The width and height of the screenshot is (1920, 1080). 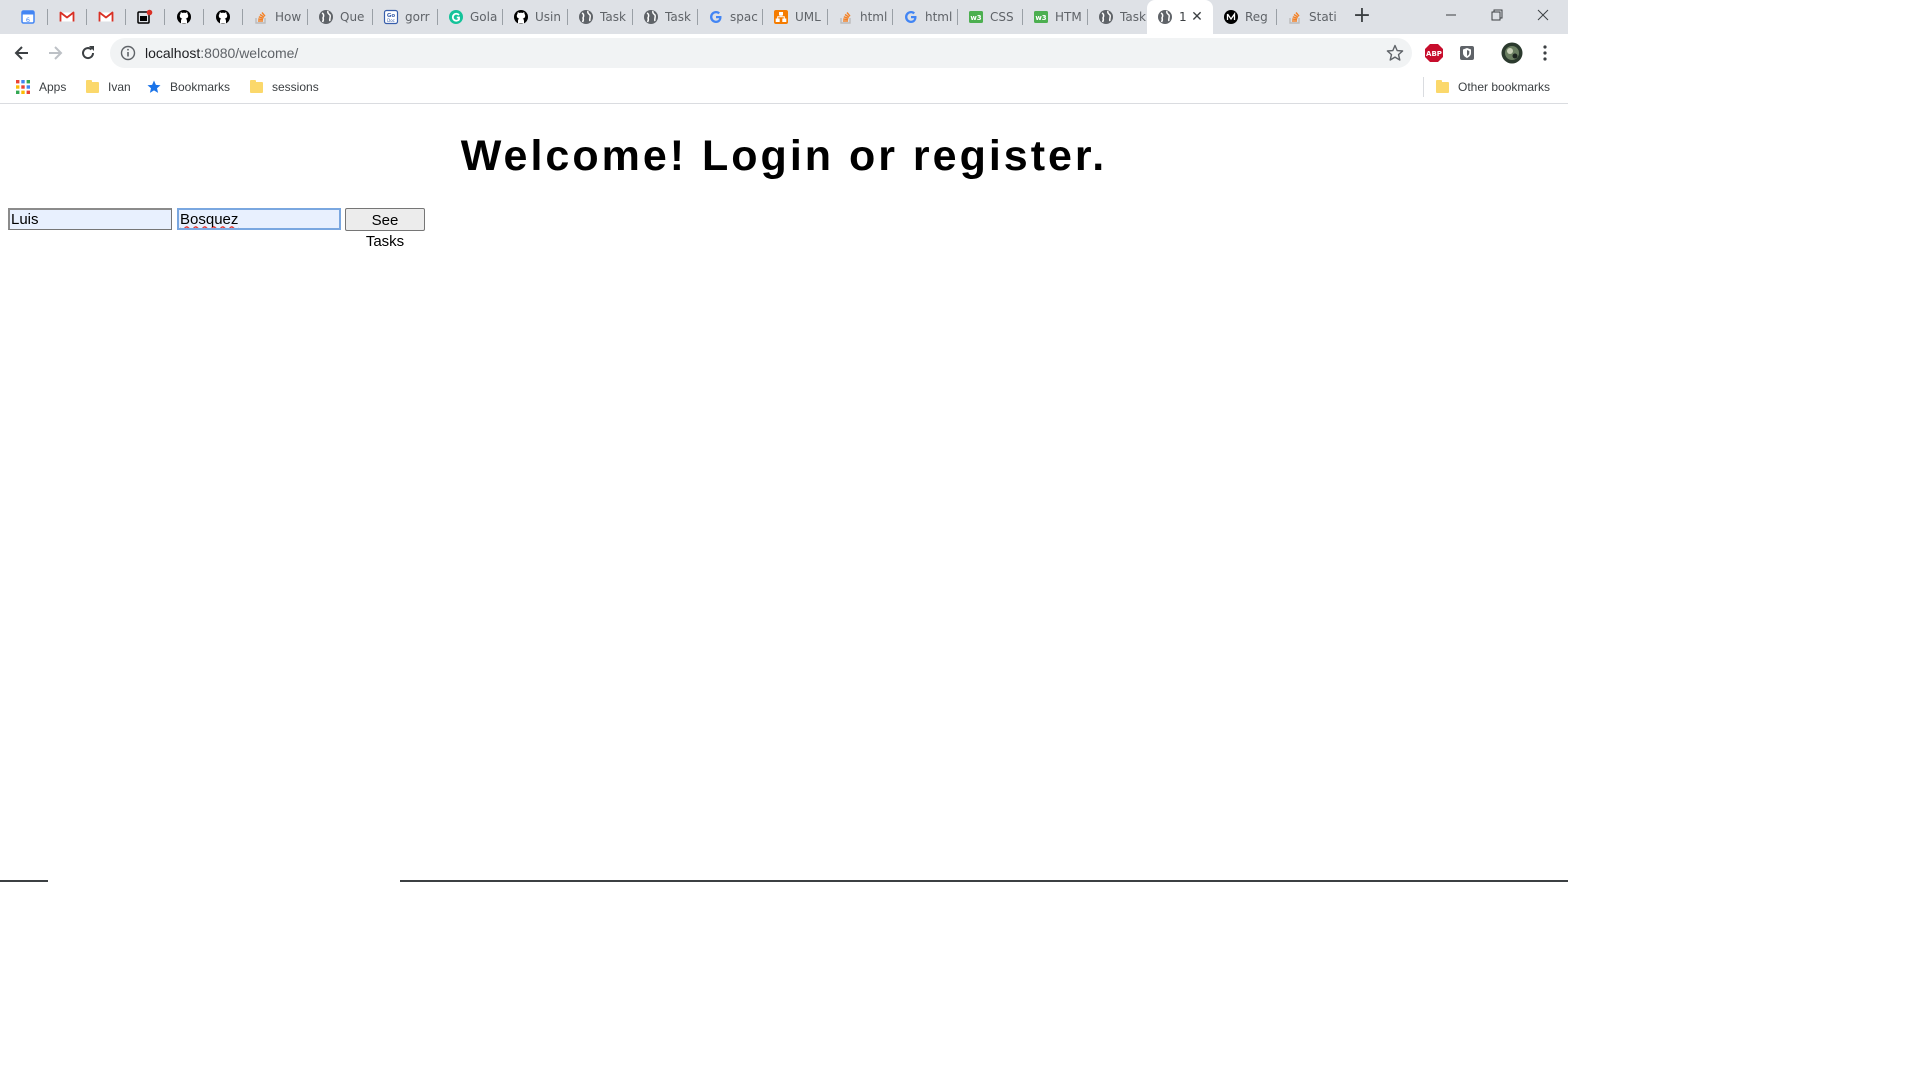 I want to click on url-path: :8080/welcome/, so click(x=249, y=53).